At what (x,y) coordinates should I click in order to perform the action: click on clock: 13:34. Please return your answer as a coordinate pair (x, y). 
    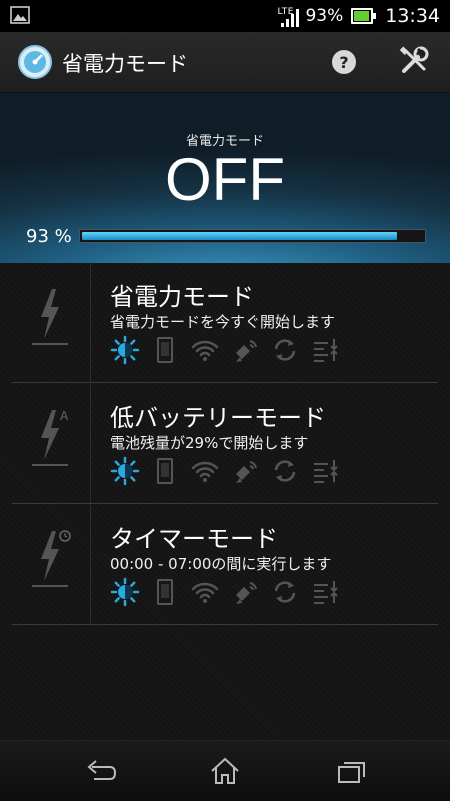
    Looking at the image, I should click on (412, 16).